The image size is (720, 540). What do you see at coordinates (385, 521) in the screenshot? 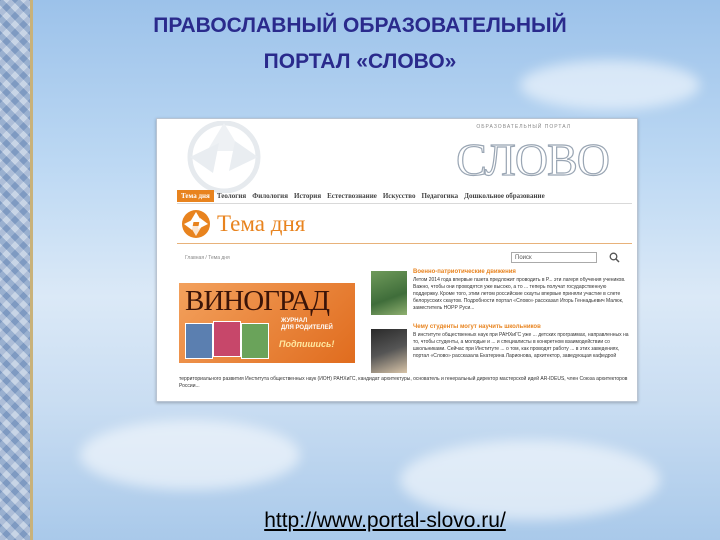
I see `portal-link: http://www.portal-slovo.ru/` at bounding box center [385, 521].